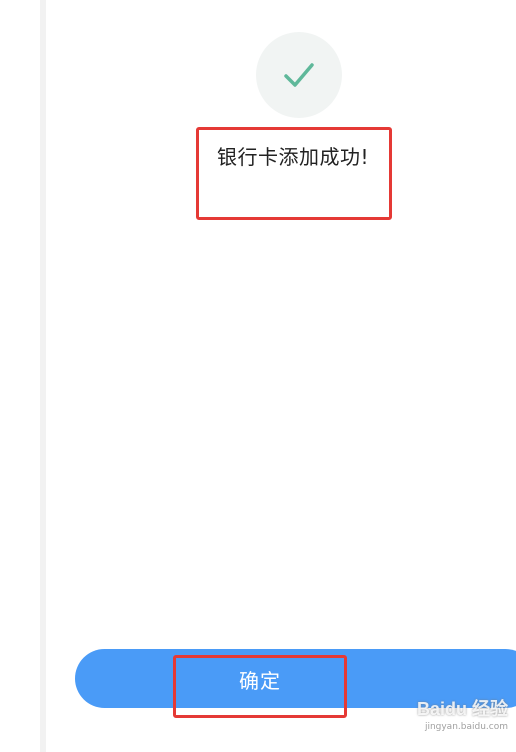  I want to click on success-message-highlight: 银行卡添加成功!, so click(294, 173).